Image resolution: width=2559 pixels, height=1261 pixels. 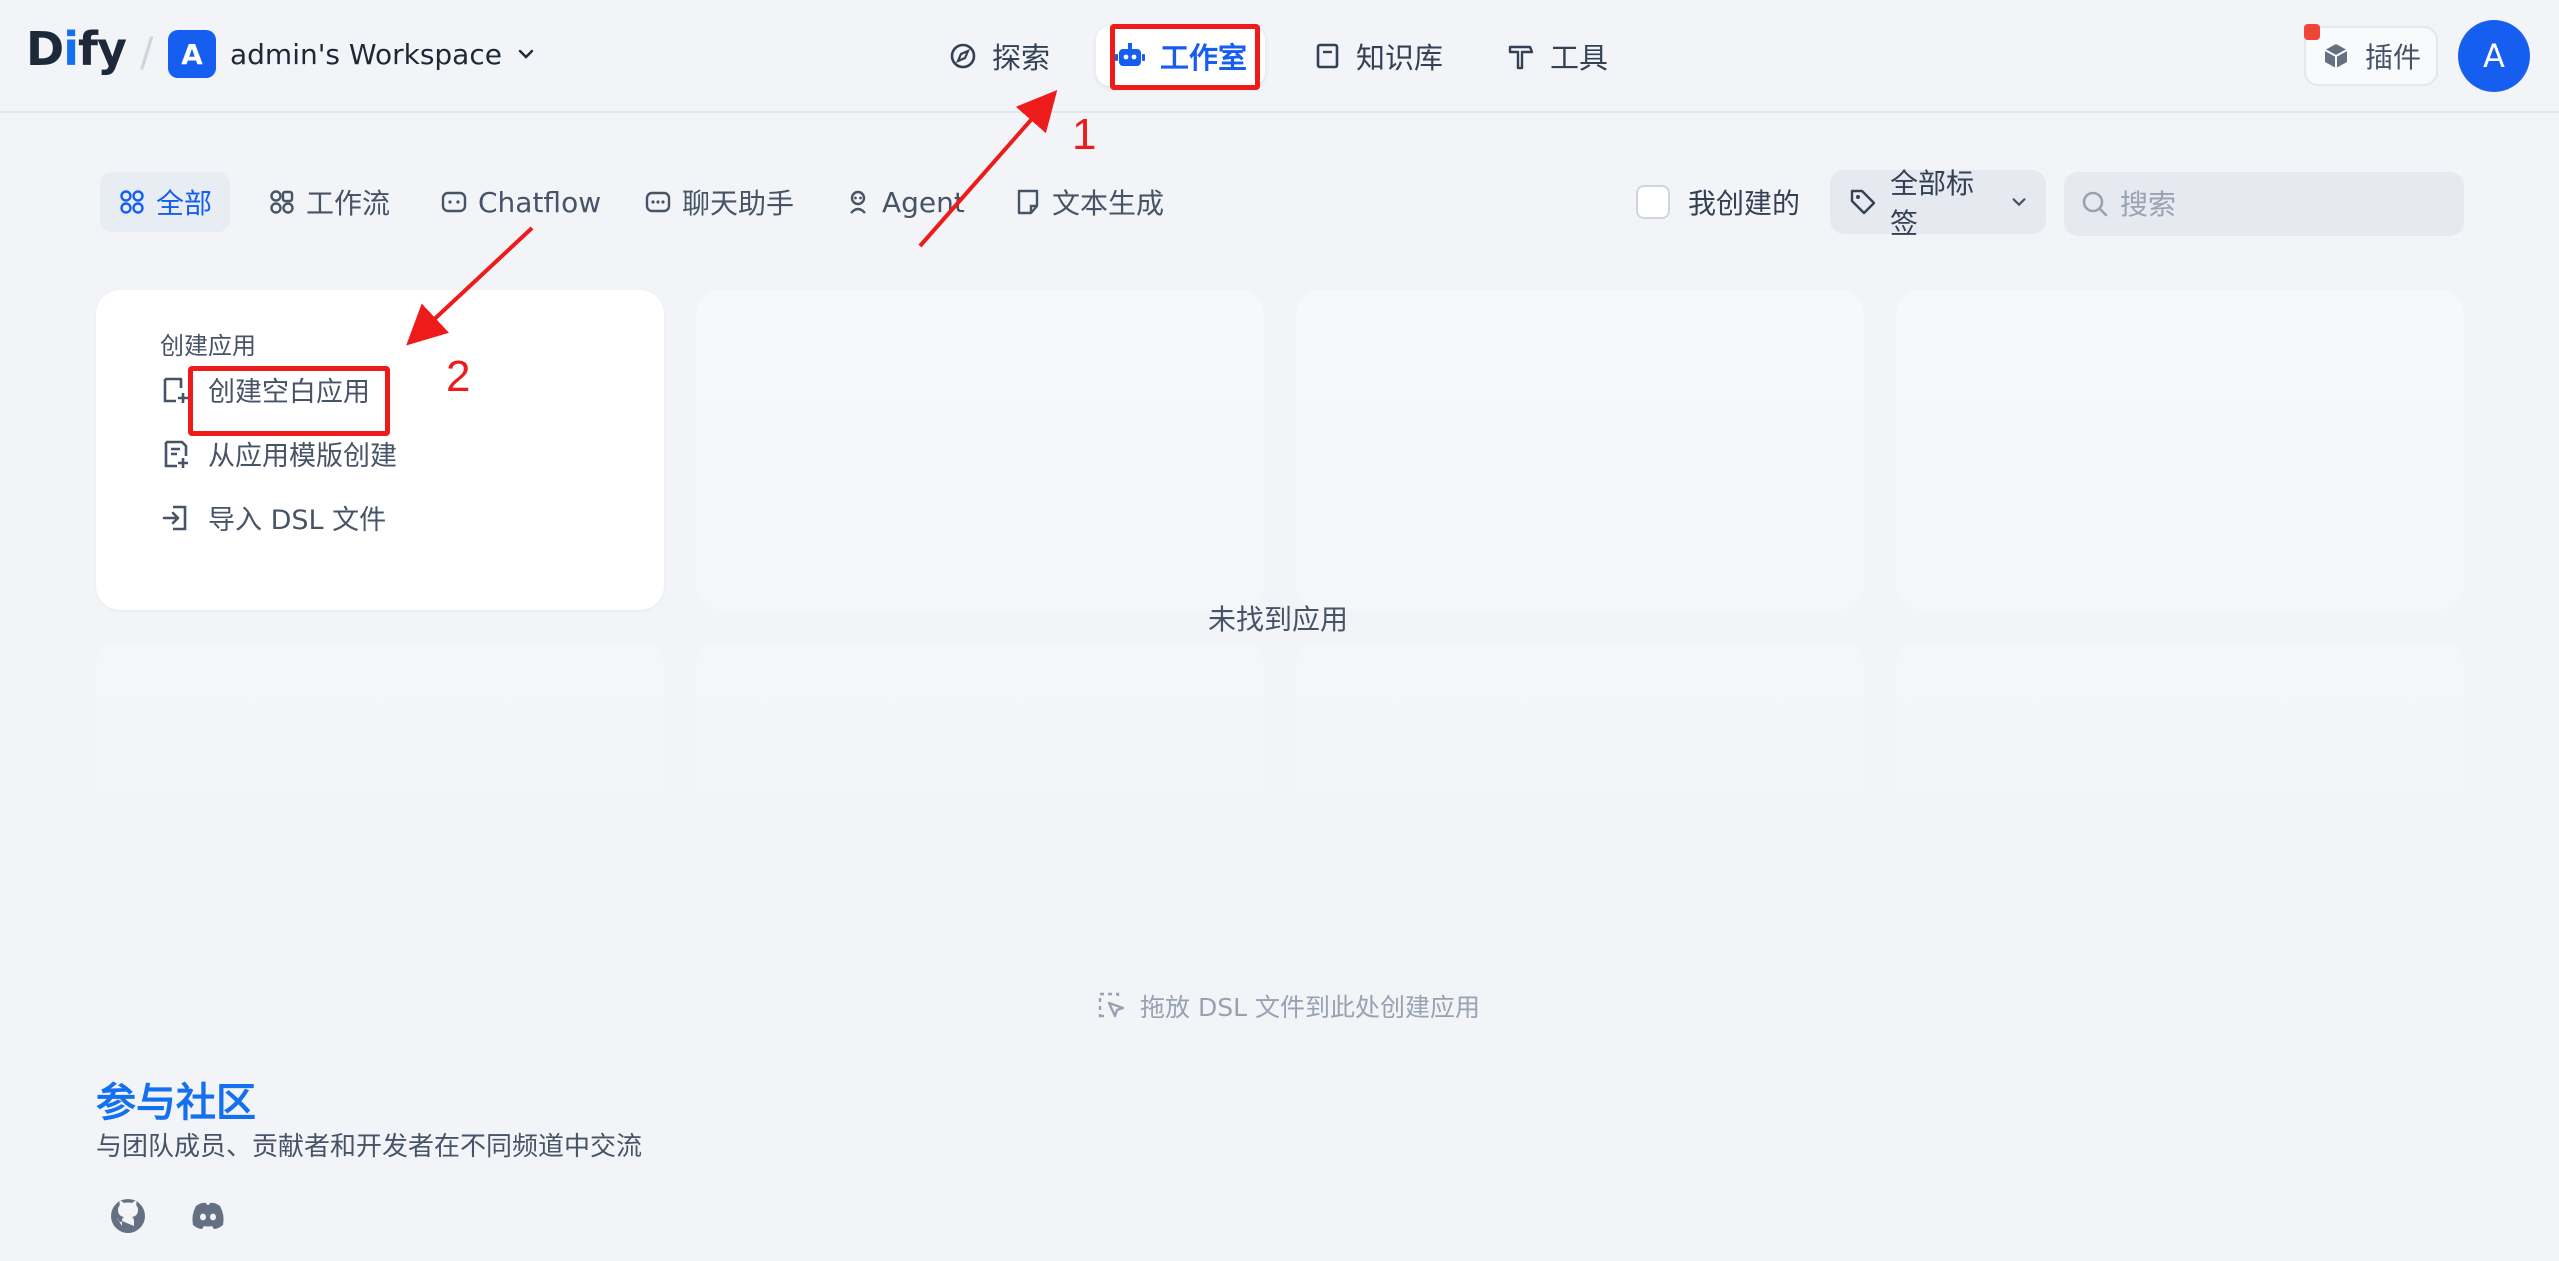 I want to click on top-navigation-bar: Dify / A admin's Workspace 探索 工作室 知识库 工具, so click(x=1279, y=56).